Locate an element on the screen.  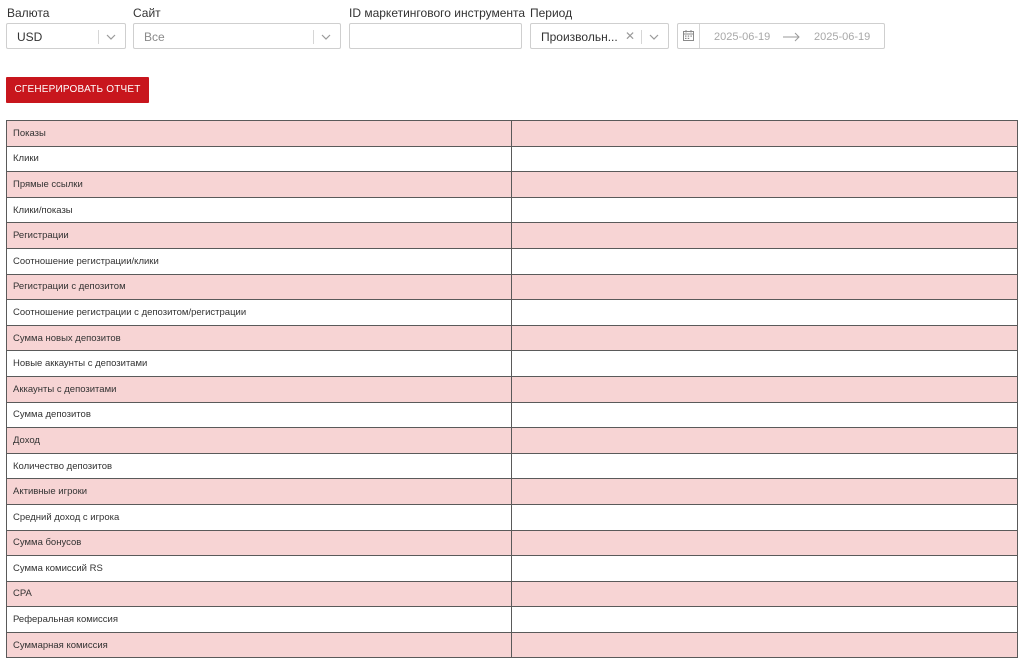
currency-label: Валюта is located at coordinates (28, 13).